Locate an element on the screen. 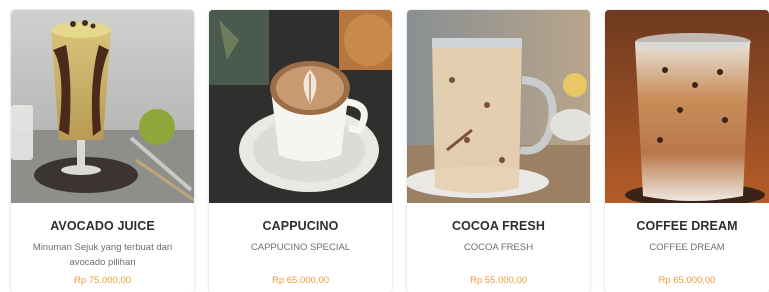 This screenshot has width=769, height=292. product-name: AVOCADO JUICE is located at coordinates (102, 226).